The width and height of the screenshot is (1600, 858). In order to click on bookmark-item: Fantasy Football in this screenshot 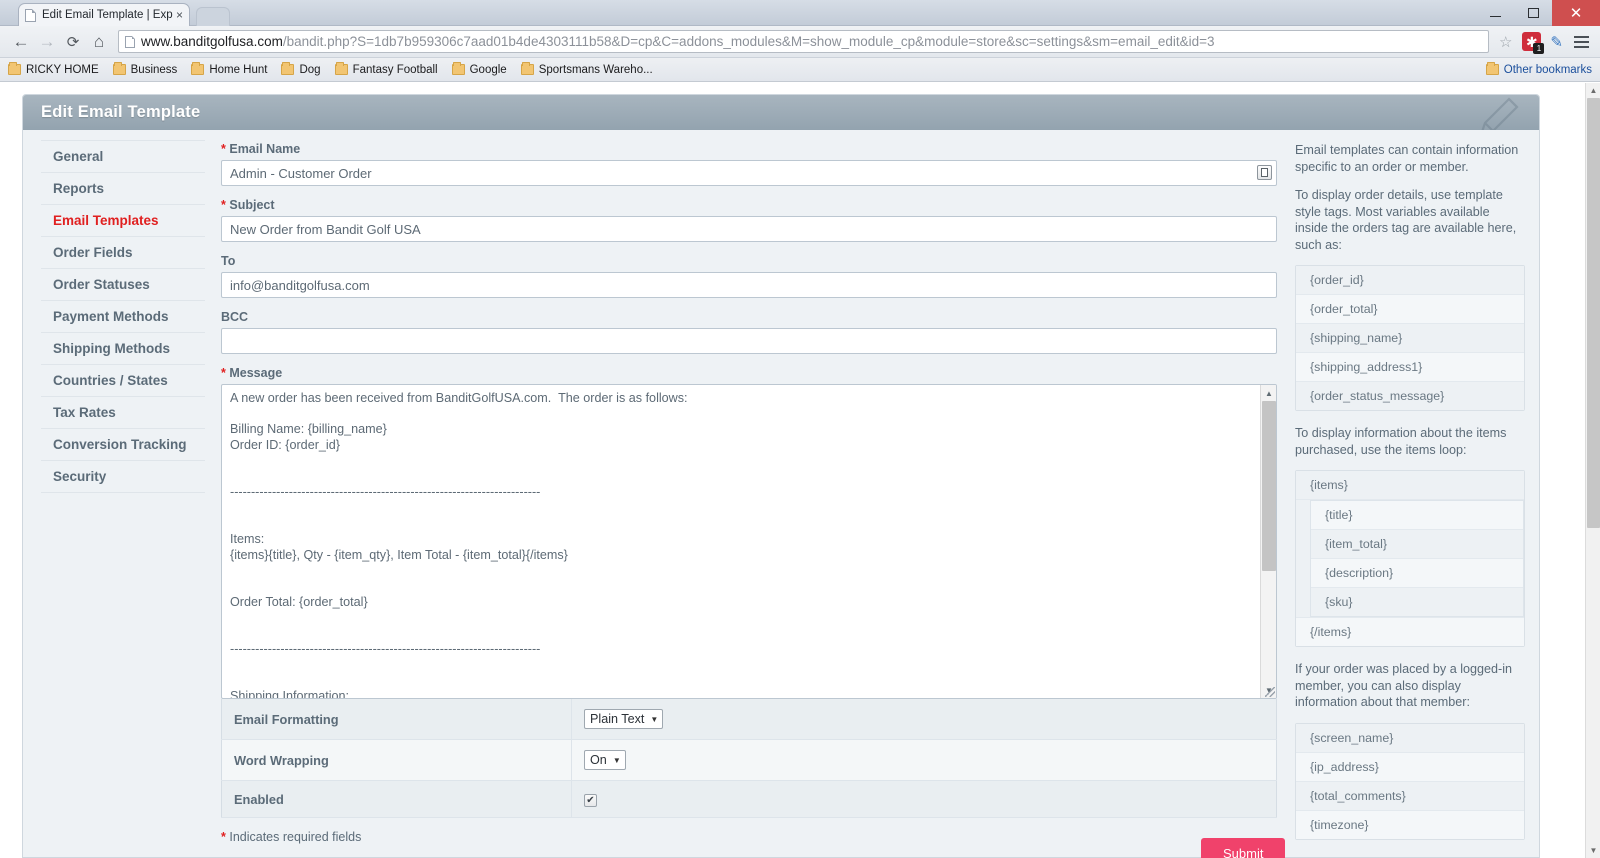, I will do `click(386, 69)`.